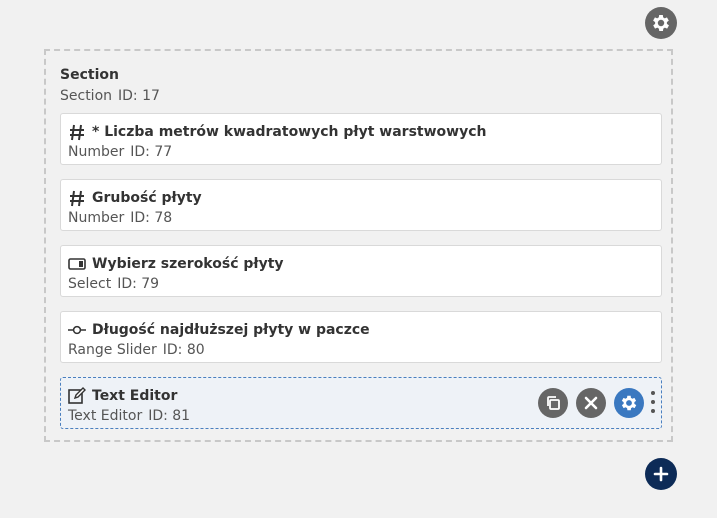  Describe the element at coordinates (169, 416) in the screenshot. I see `field-id-label: ID: 81` at that location.